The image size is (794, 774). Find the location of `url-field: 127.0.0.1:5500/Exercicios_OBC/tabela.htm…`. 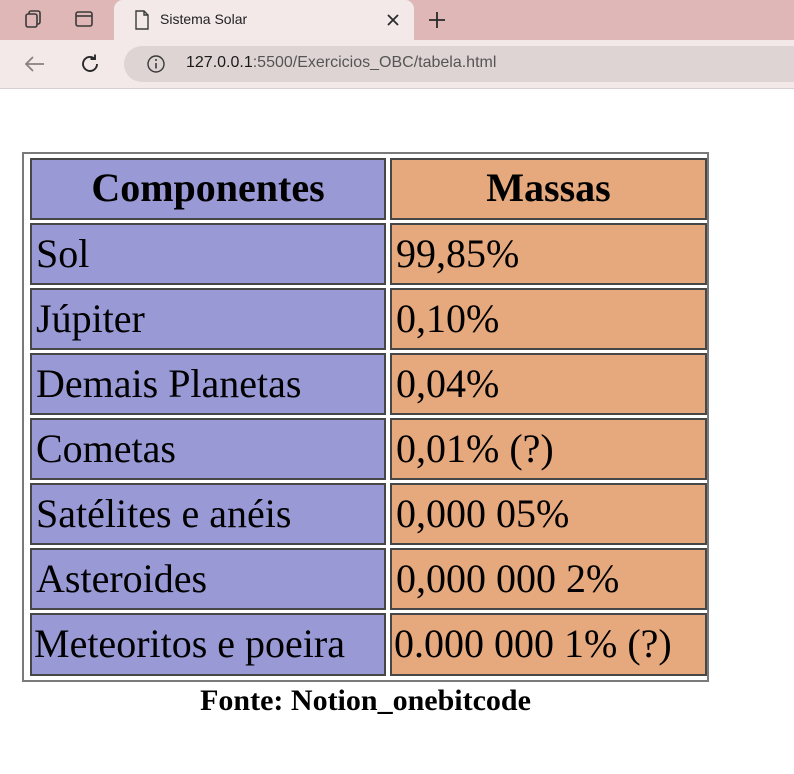

url-field: 127.0.0.1:5500/Exercicios_OBC/tabela.htm… is located at coordinates (459, 64).